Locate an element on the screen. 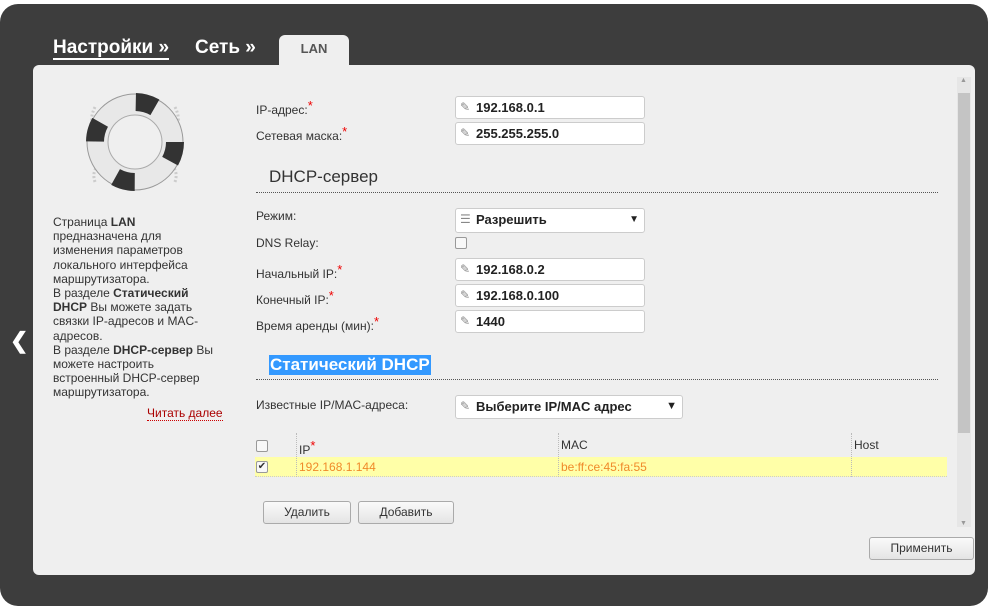 This screenshot has width=988, height=608. known-addresses-select: ✎ Выберите IP/MAC адрес ▼ is located at coordinates (569, 407).